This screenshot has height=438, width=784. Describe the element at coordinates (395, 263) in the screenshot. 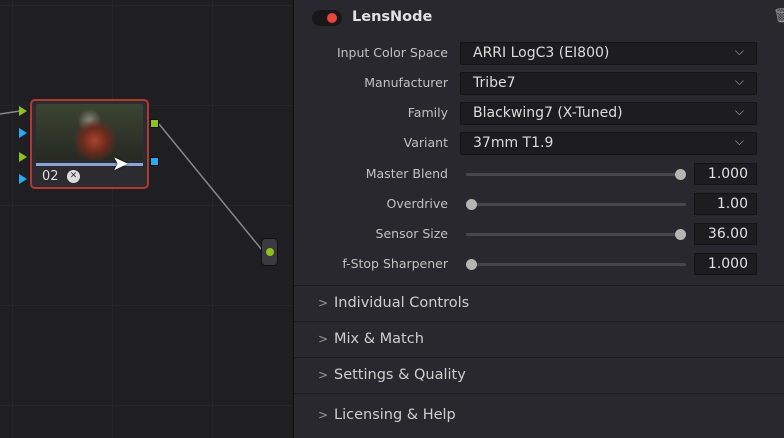

I see `slider-label: f-Stop Sharpener` at that location.